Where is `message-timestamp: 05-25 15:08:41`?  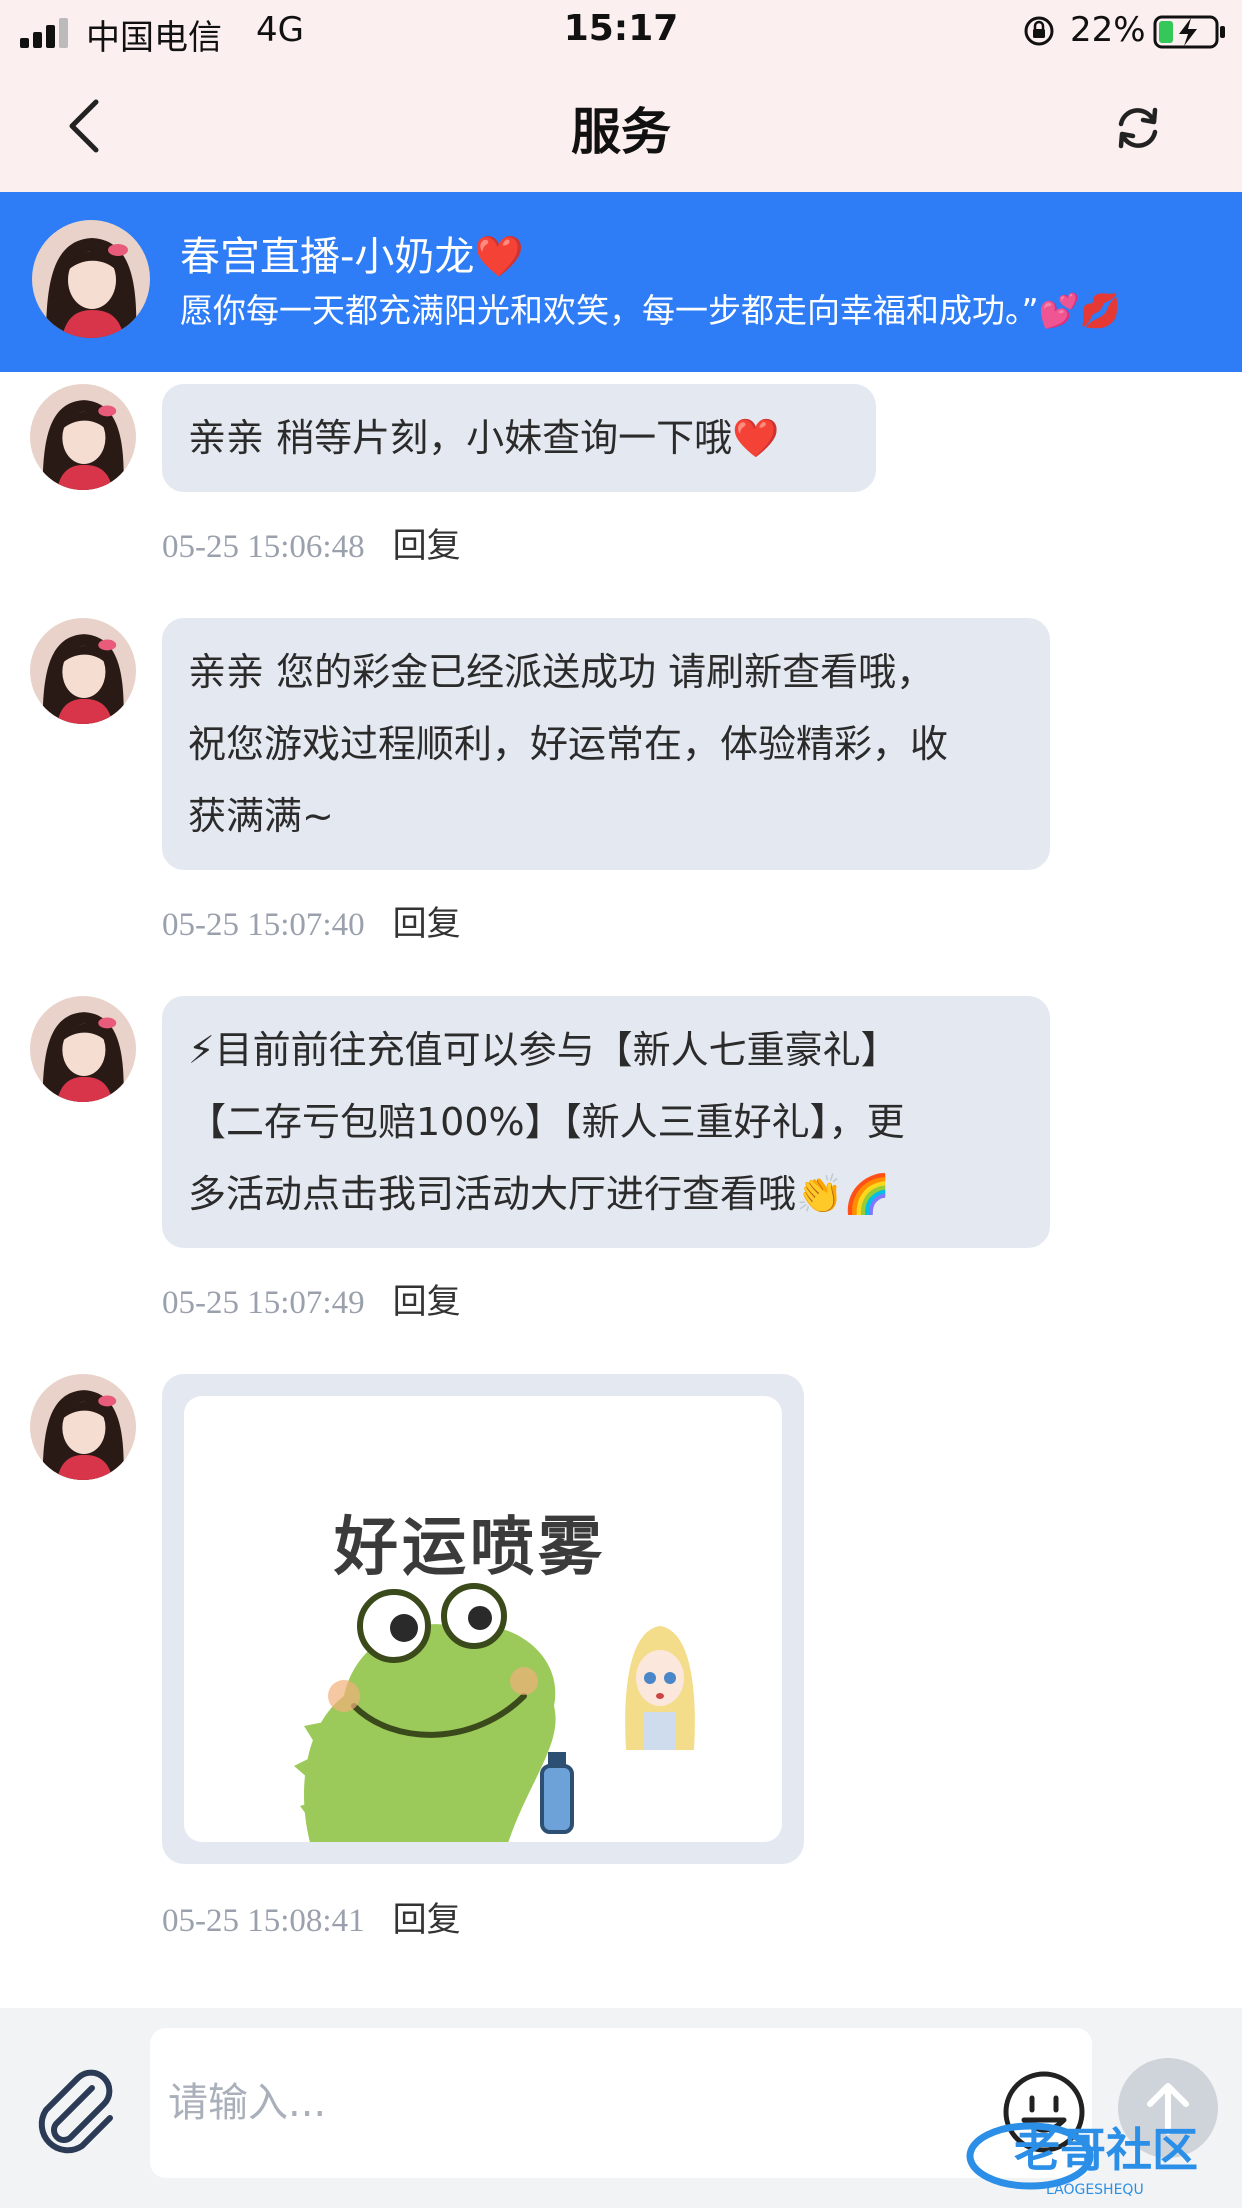 message-timestamp: 05-25 15:08:41 is located at coordinates (263, 1921).